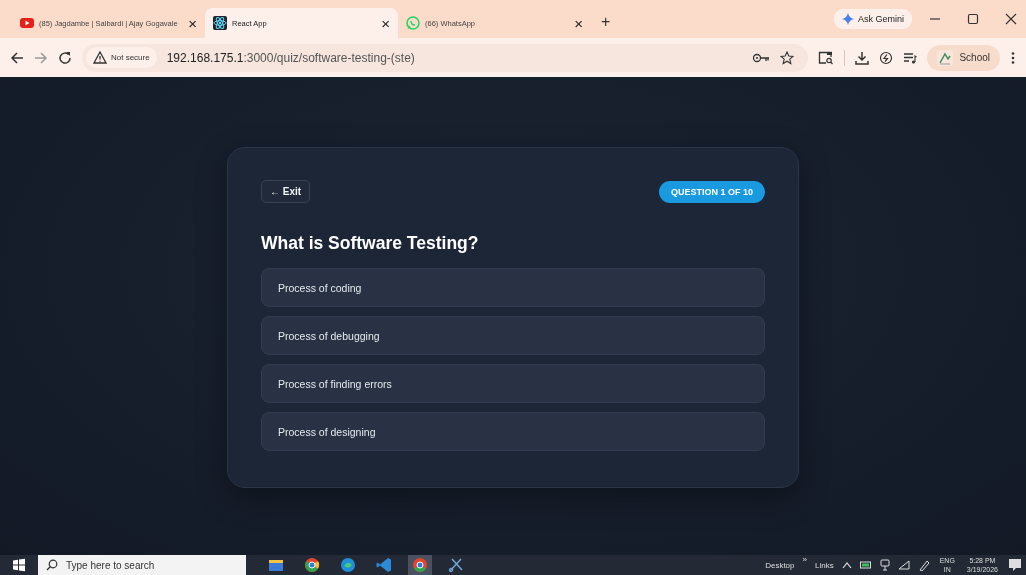 This screenshot has height=575, width=1026. Describe the element at coordinates (865, 565) in the screenshot. I see `battery-icon` at that location.